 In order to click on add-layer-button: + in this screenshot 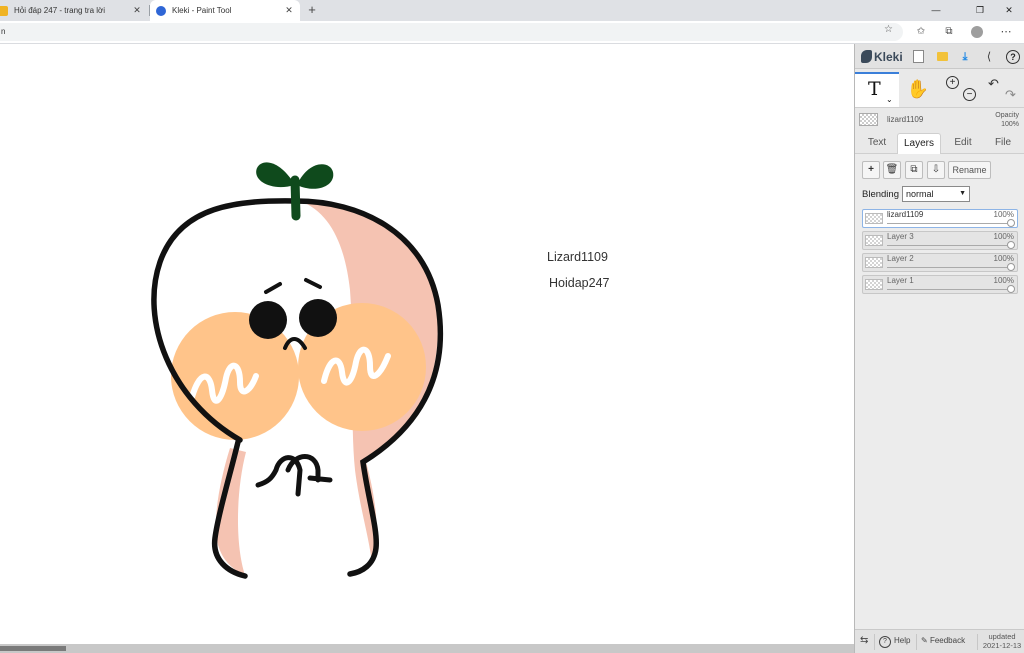, I will do `click(871, 170)`.